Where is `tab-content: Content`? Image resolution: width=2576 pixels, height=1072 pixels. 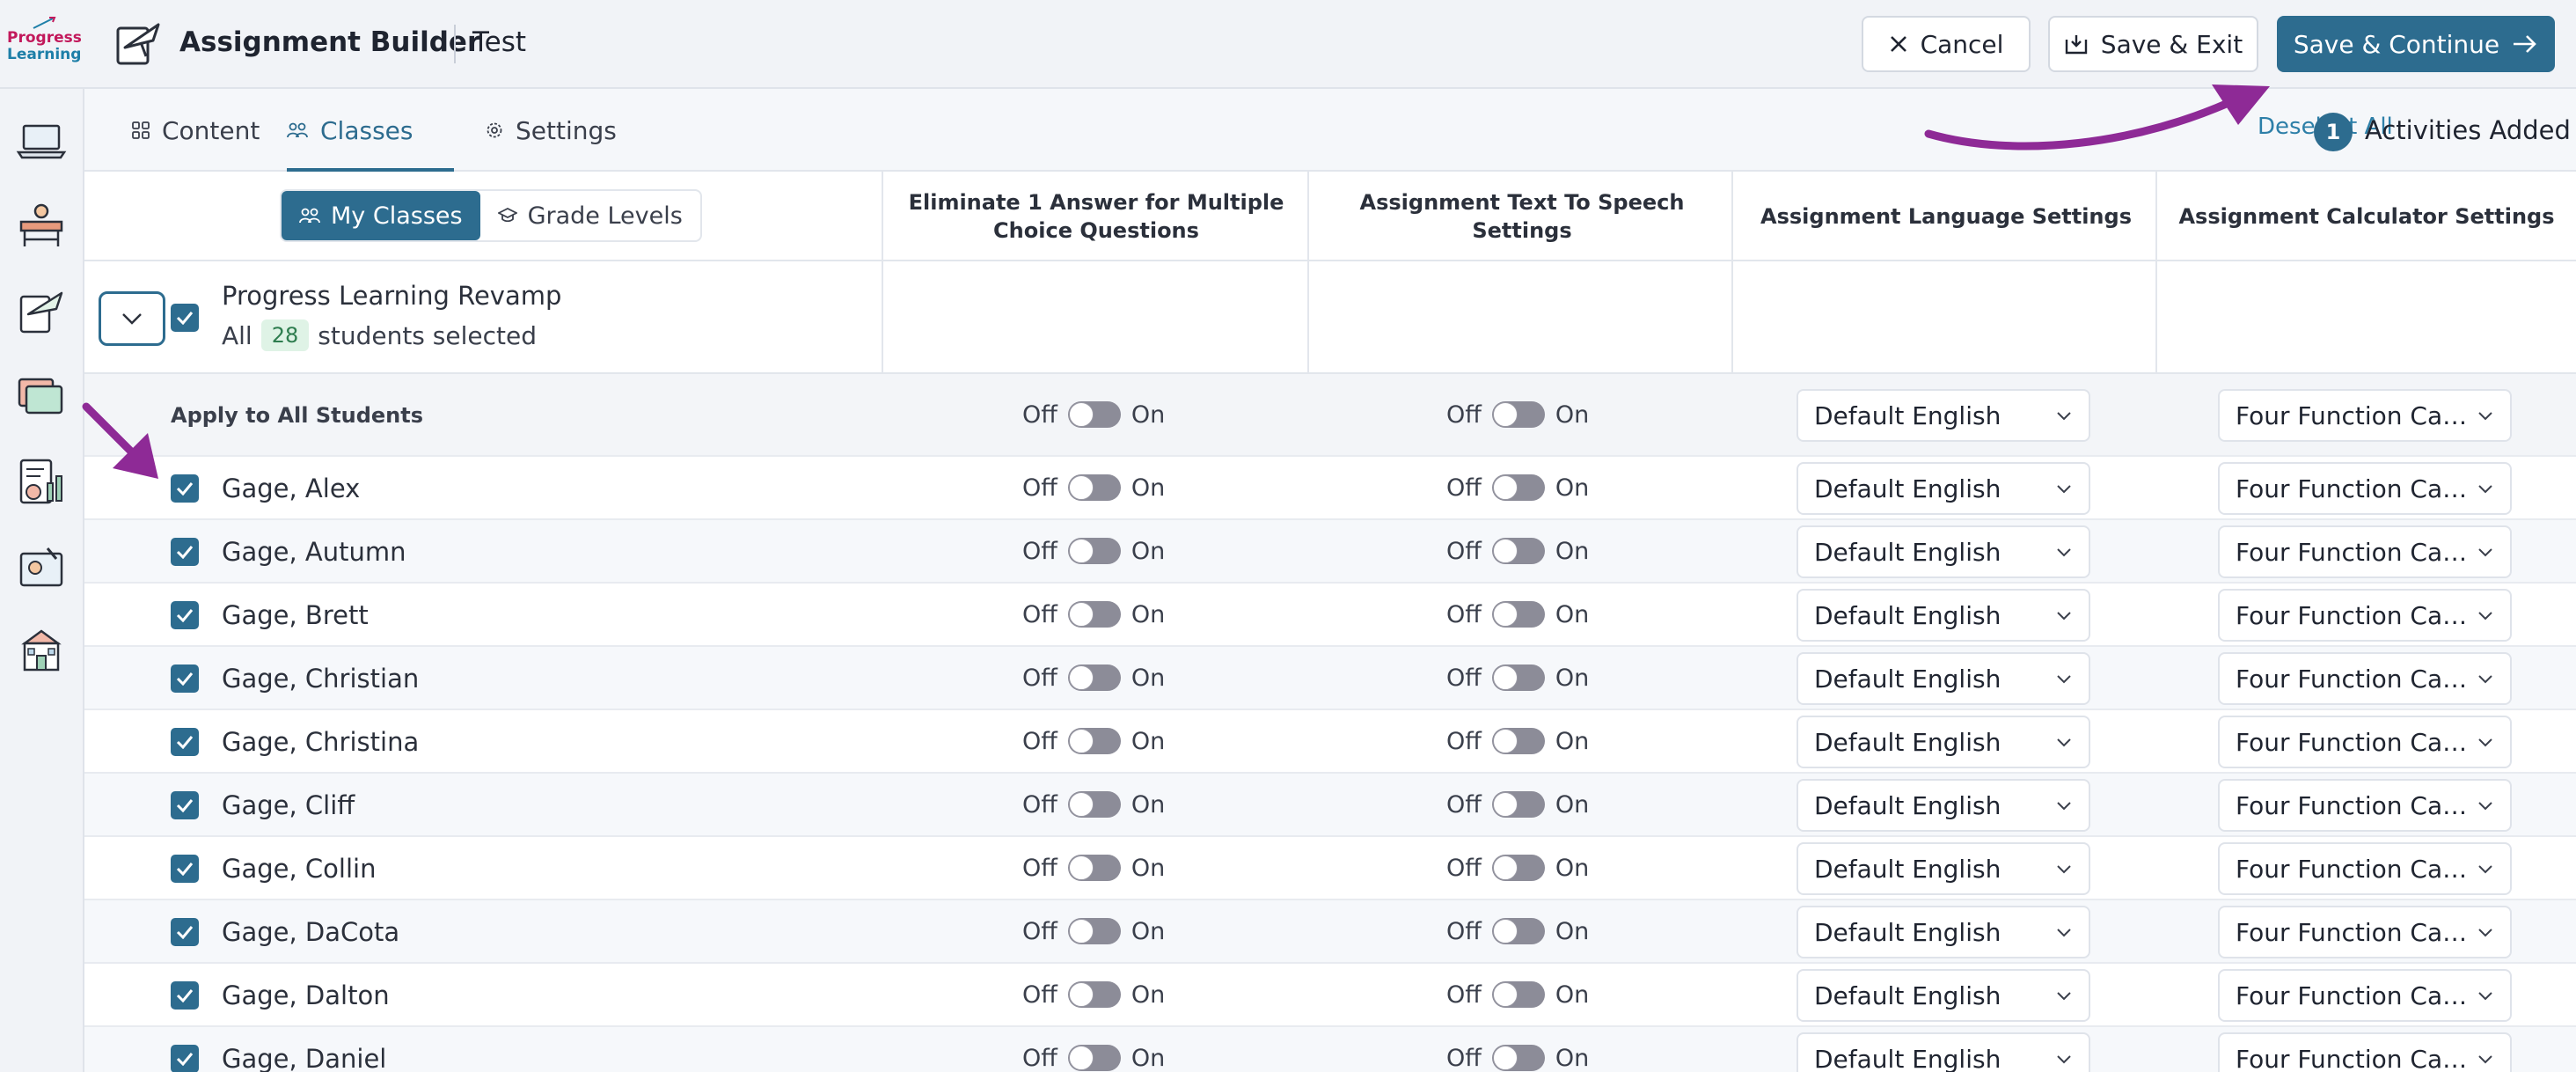
tab-content: Content is located at coordinates (196, 130).